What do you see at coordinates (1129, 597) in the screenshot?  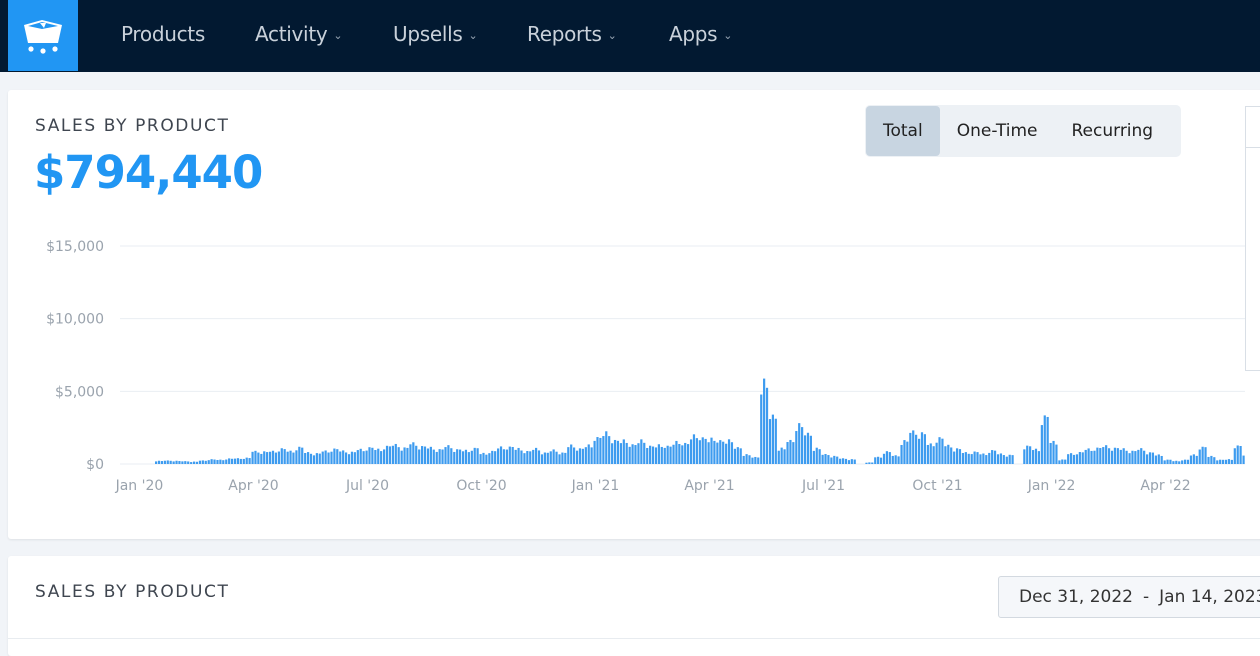 I see `date-range-picker: Dec 31, 2022 - Jan 14, 2023` at bounding box center [1129, 597].